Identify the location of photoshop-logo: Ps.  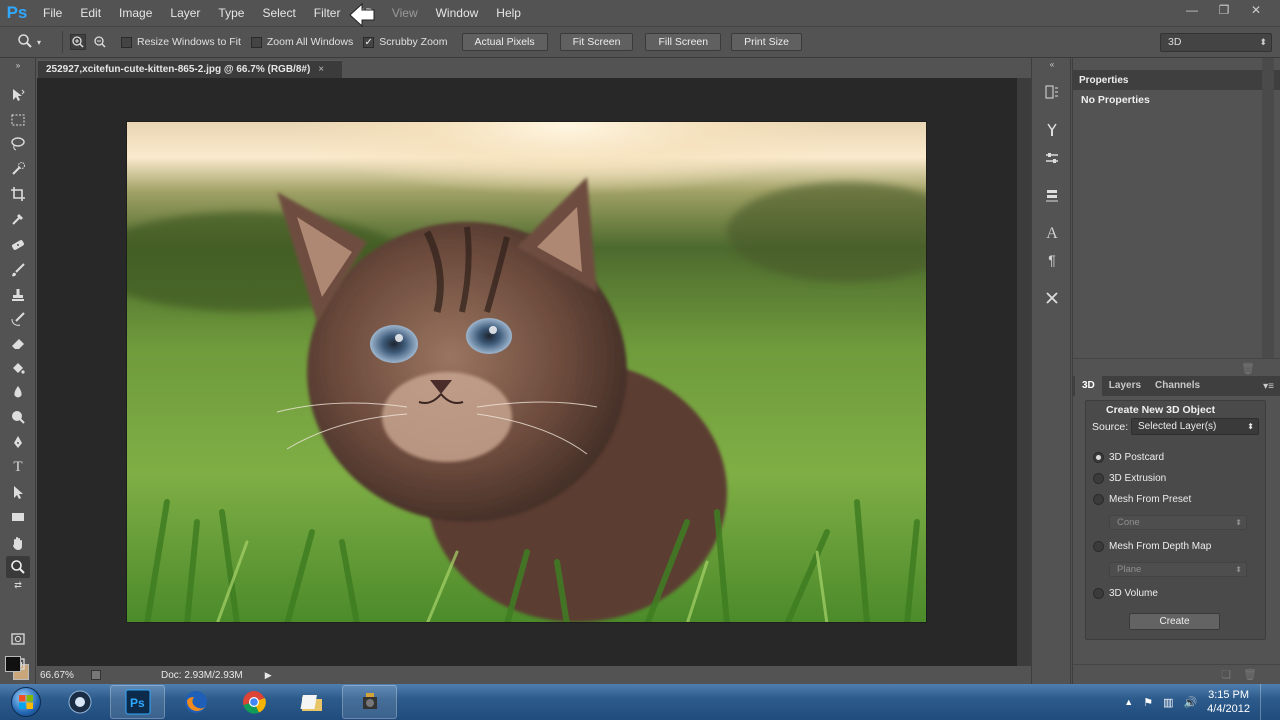
(17, 12).